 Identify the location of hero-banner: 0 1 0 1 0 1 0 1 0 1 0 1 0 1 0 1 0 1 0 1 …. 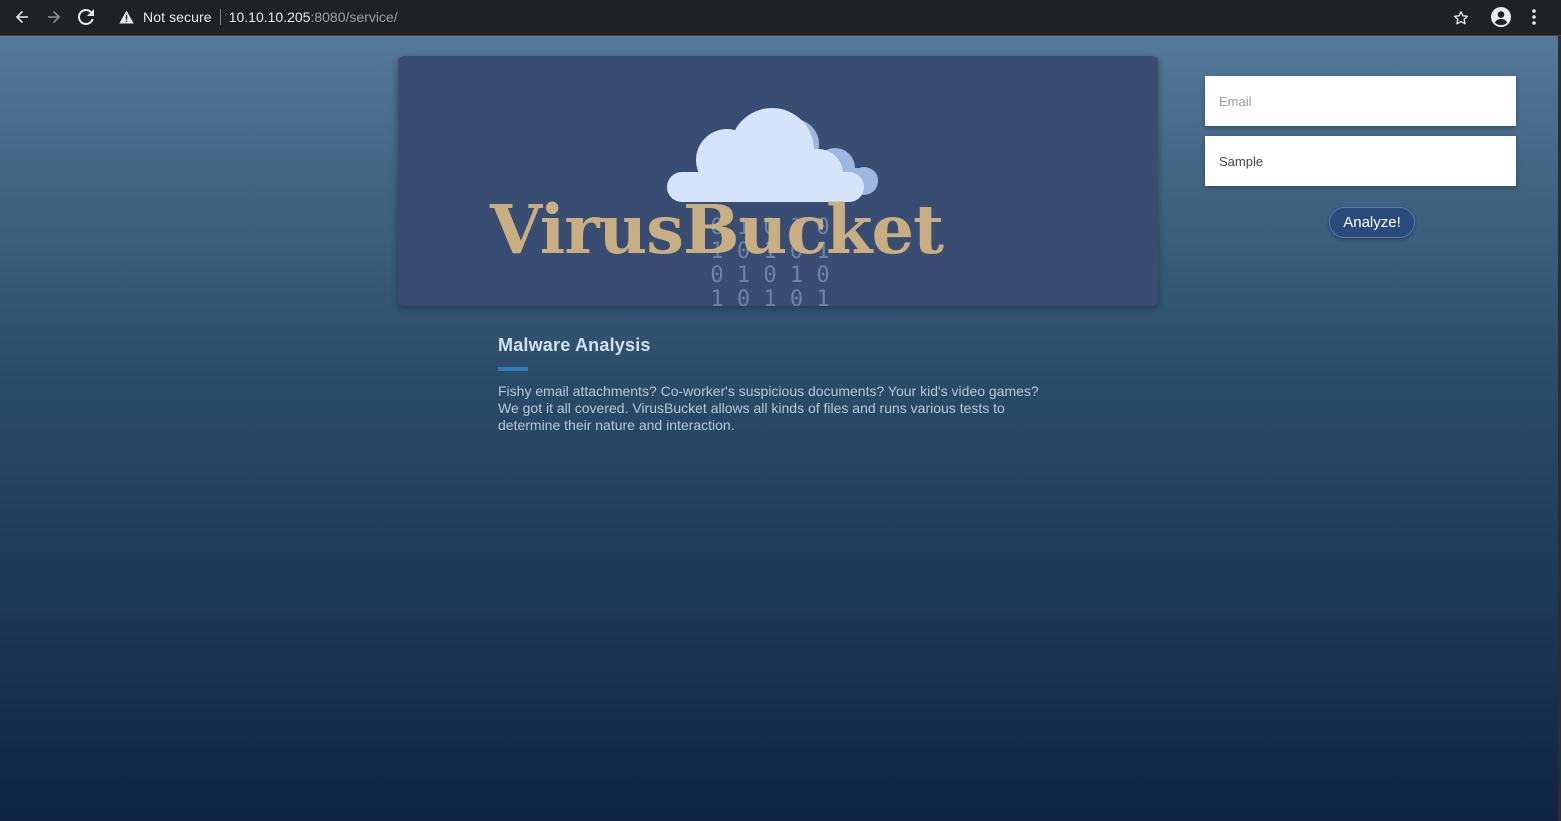
(778, 181).